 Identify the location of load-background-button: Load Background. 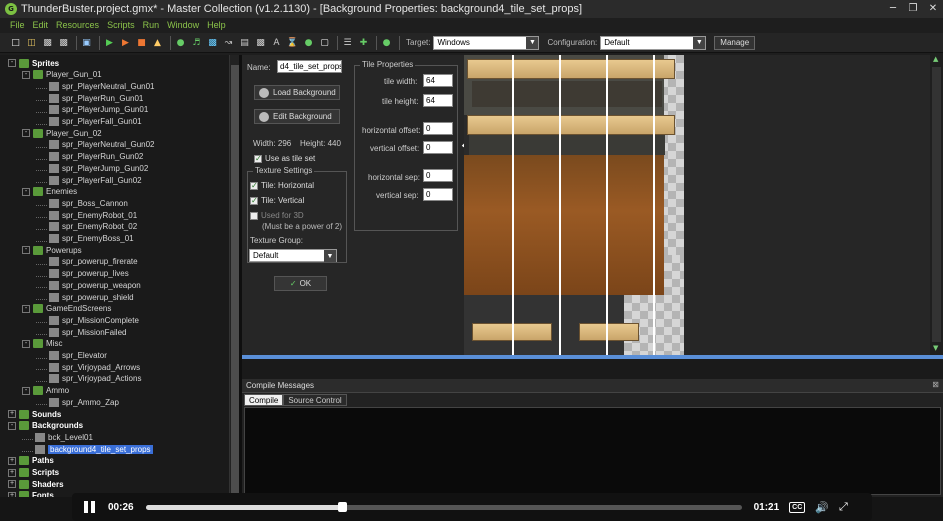
(297, 92).